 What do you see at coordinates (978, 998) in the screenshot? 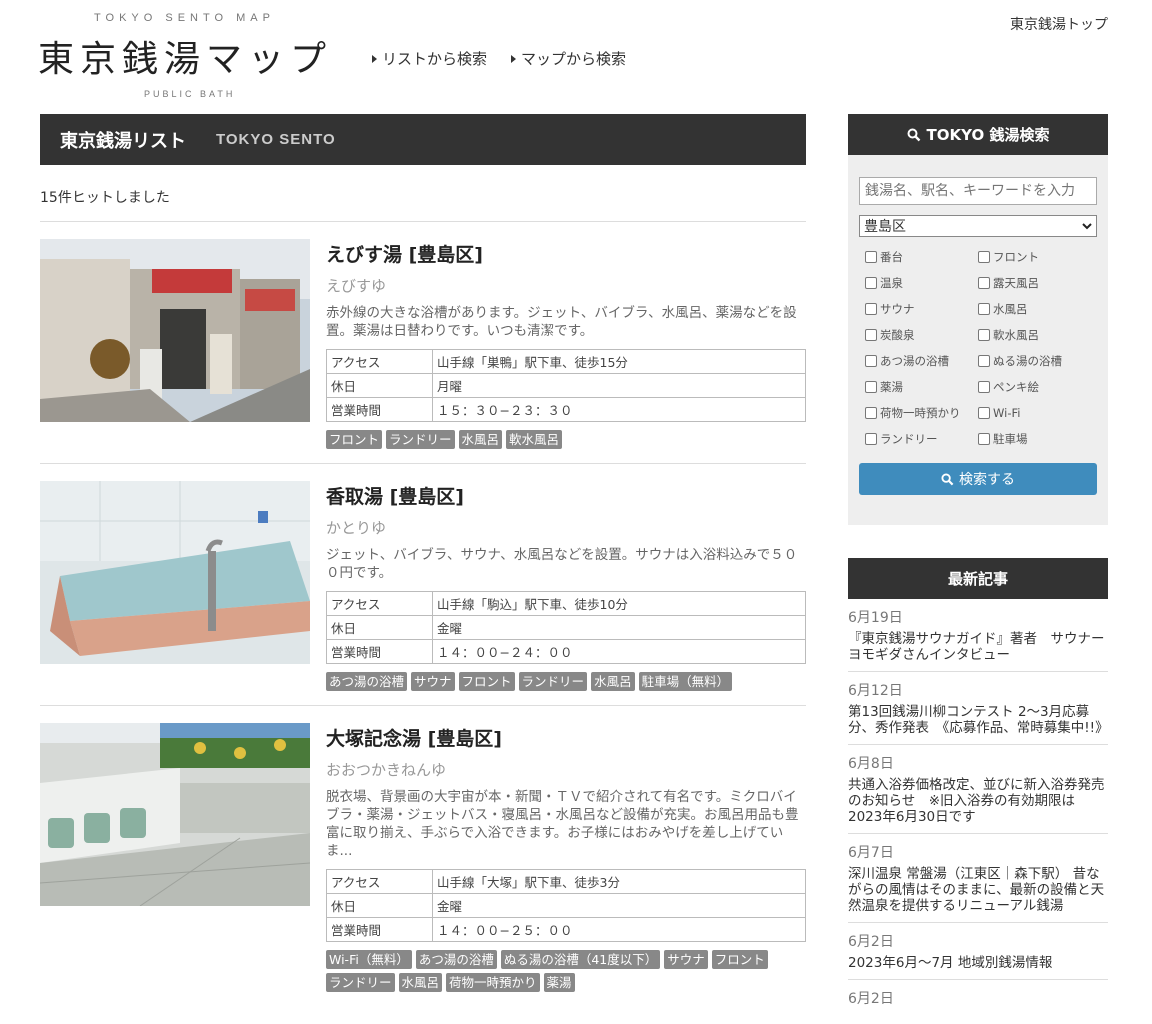
I see `news-item: 6月2日` at bounding box center [978, 998].